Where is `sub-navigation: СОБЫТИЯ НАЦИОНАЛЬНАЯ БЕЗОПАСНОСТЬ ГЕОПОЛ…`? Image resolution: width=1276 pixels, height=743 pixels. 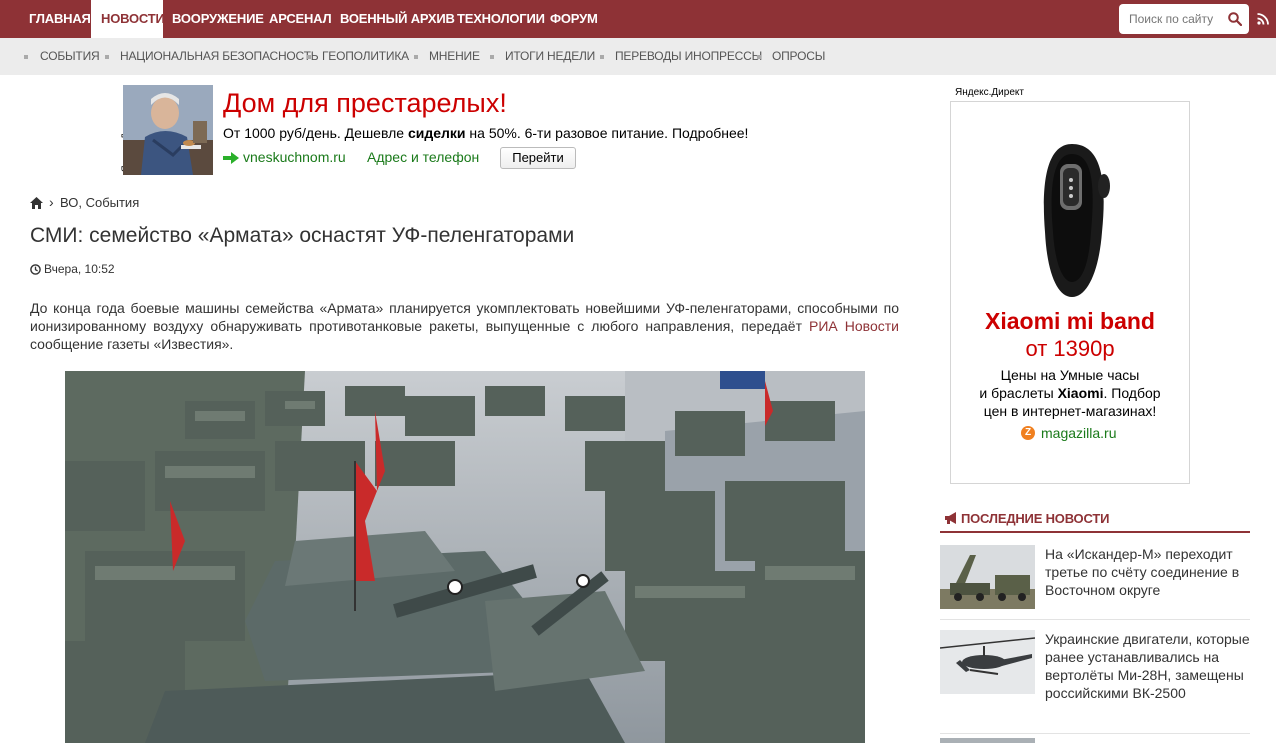 sub-navigation: СОБЫТИЯ НАЦИОНАЛЬНАЯ БЕЗОПАСНОСТЬ ГЕОПОЛ… is located at coordinates (638, 56).